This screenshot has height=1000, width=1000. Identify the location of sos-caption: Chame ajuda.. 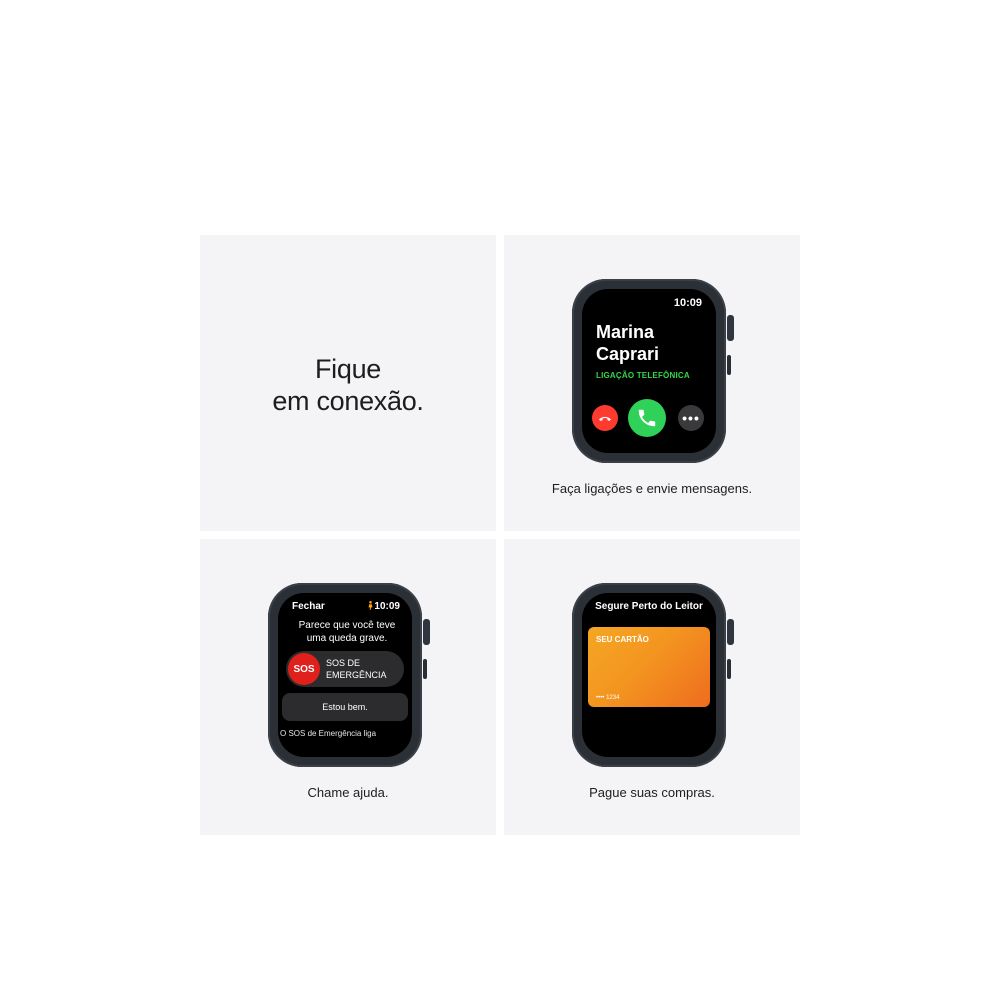
(348, 792).